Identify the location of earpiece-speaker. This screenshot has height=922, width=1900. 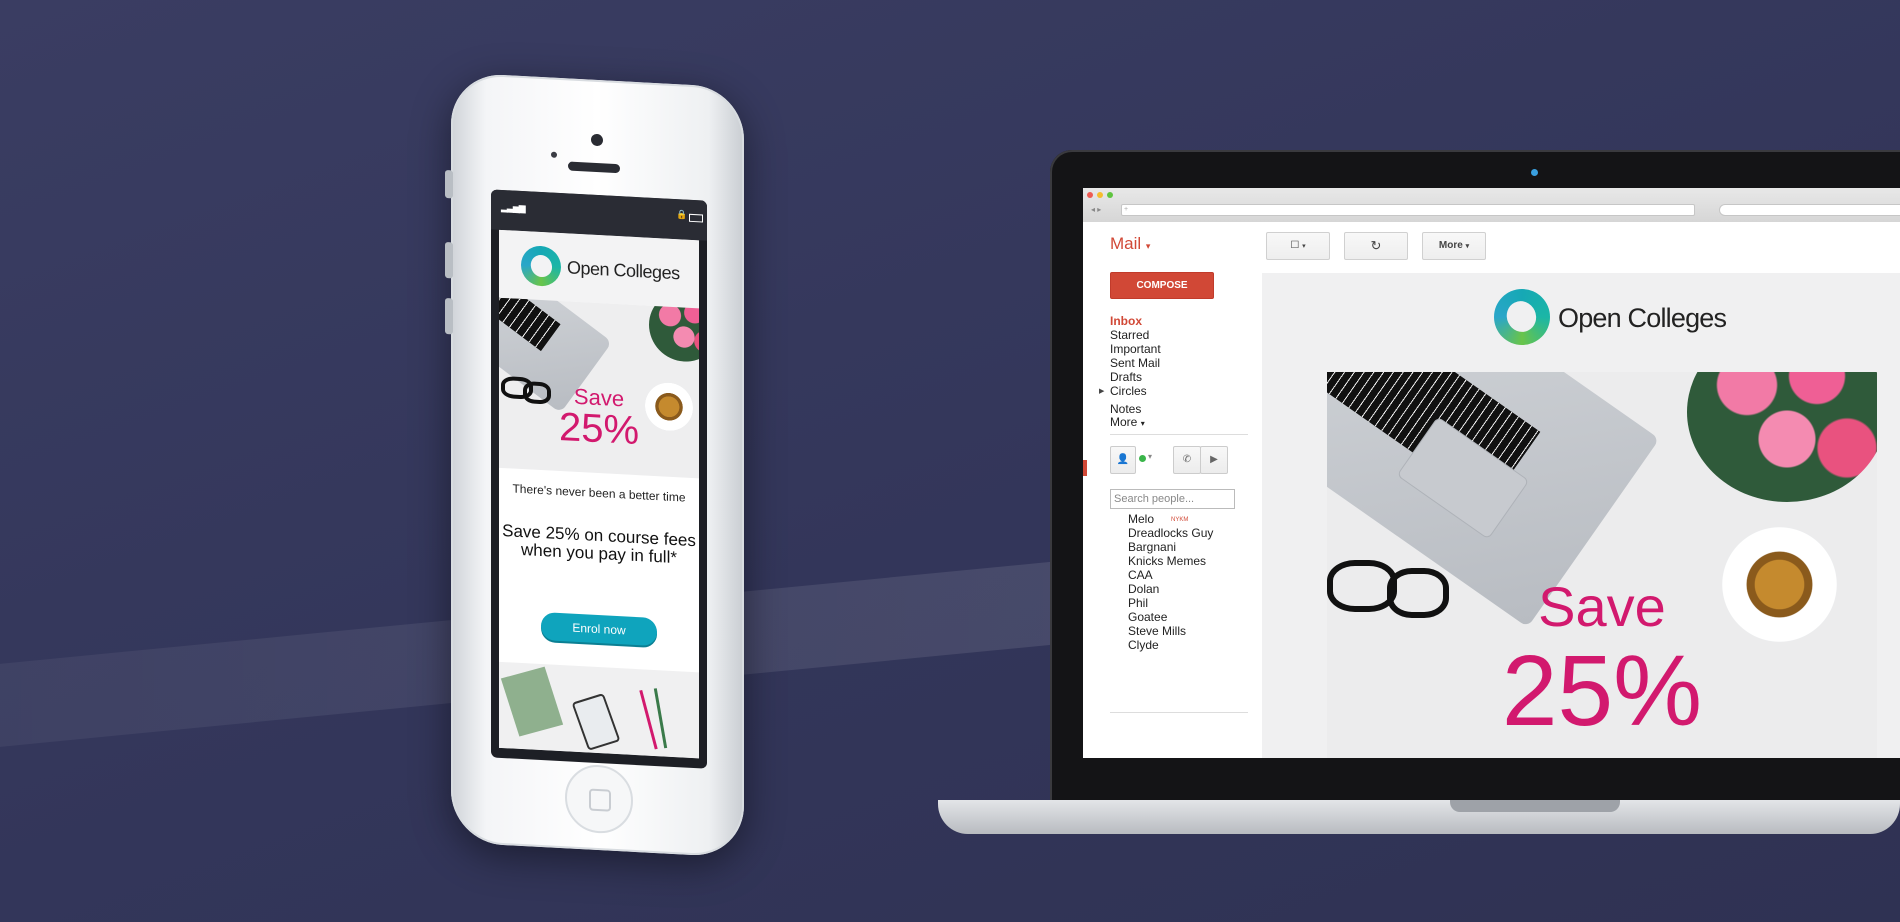
(594, 167).